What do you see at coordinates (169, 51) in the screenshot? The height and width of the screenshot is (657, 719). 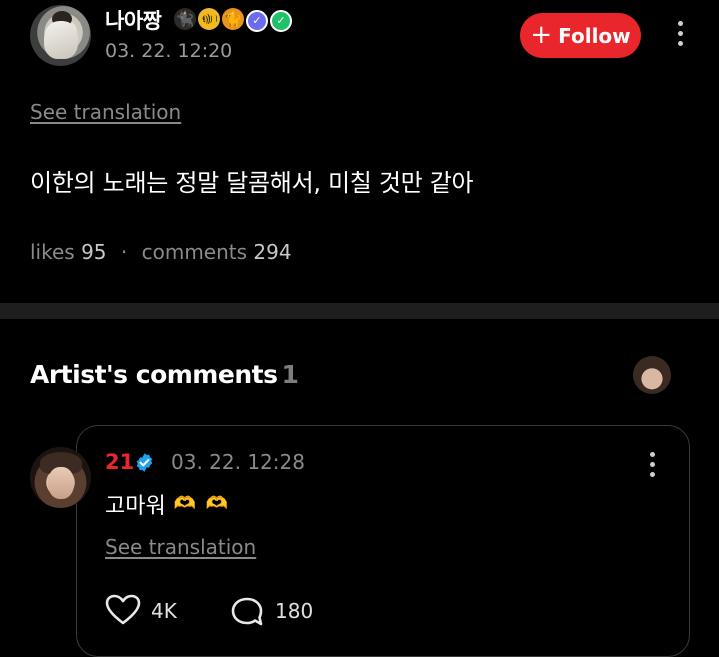 I see `post-date: 03. 22. 12:20` at bounding box center [169, 51].